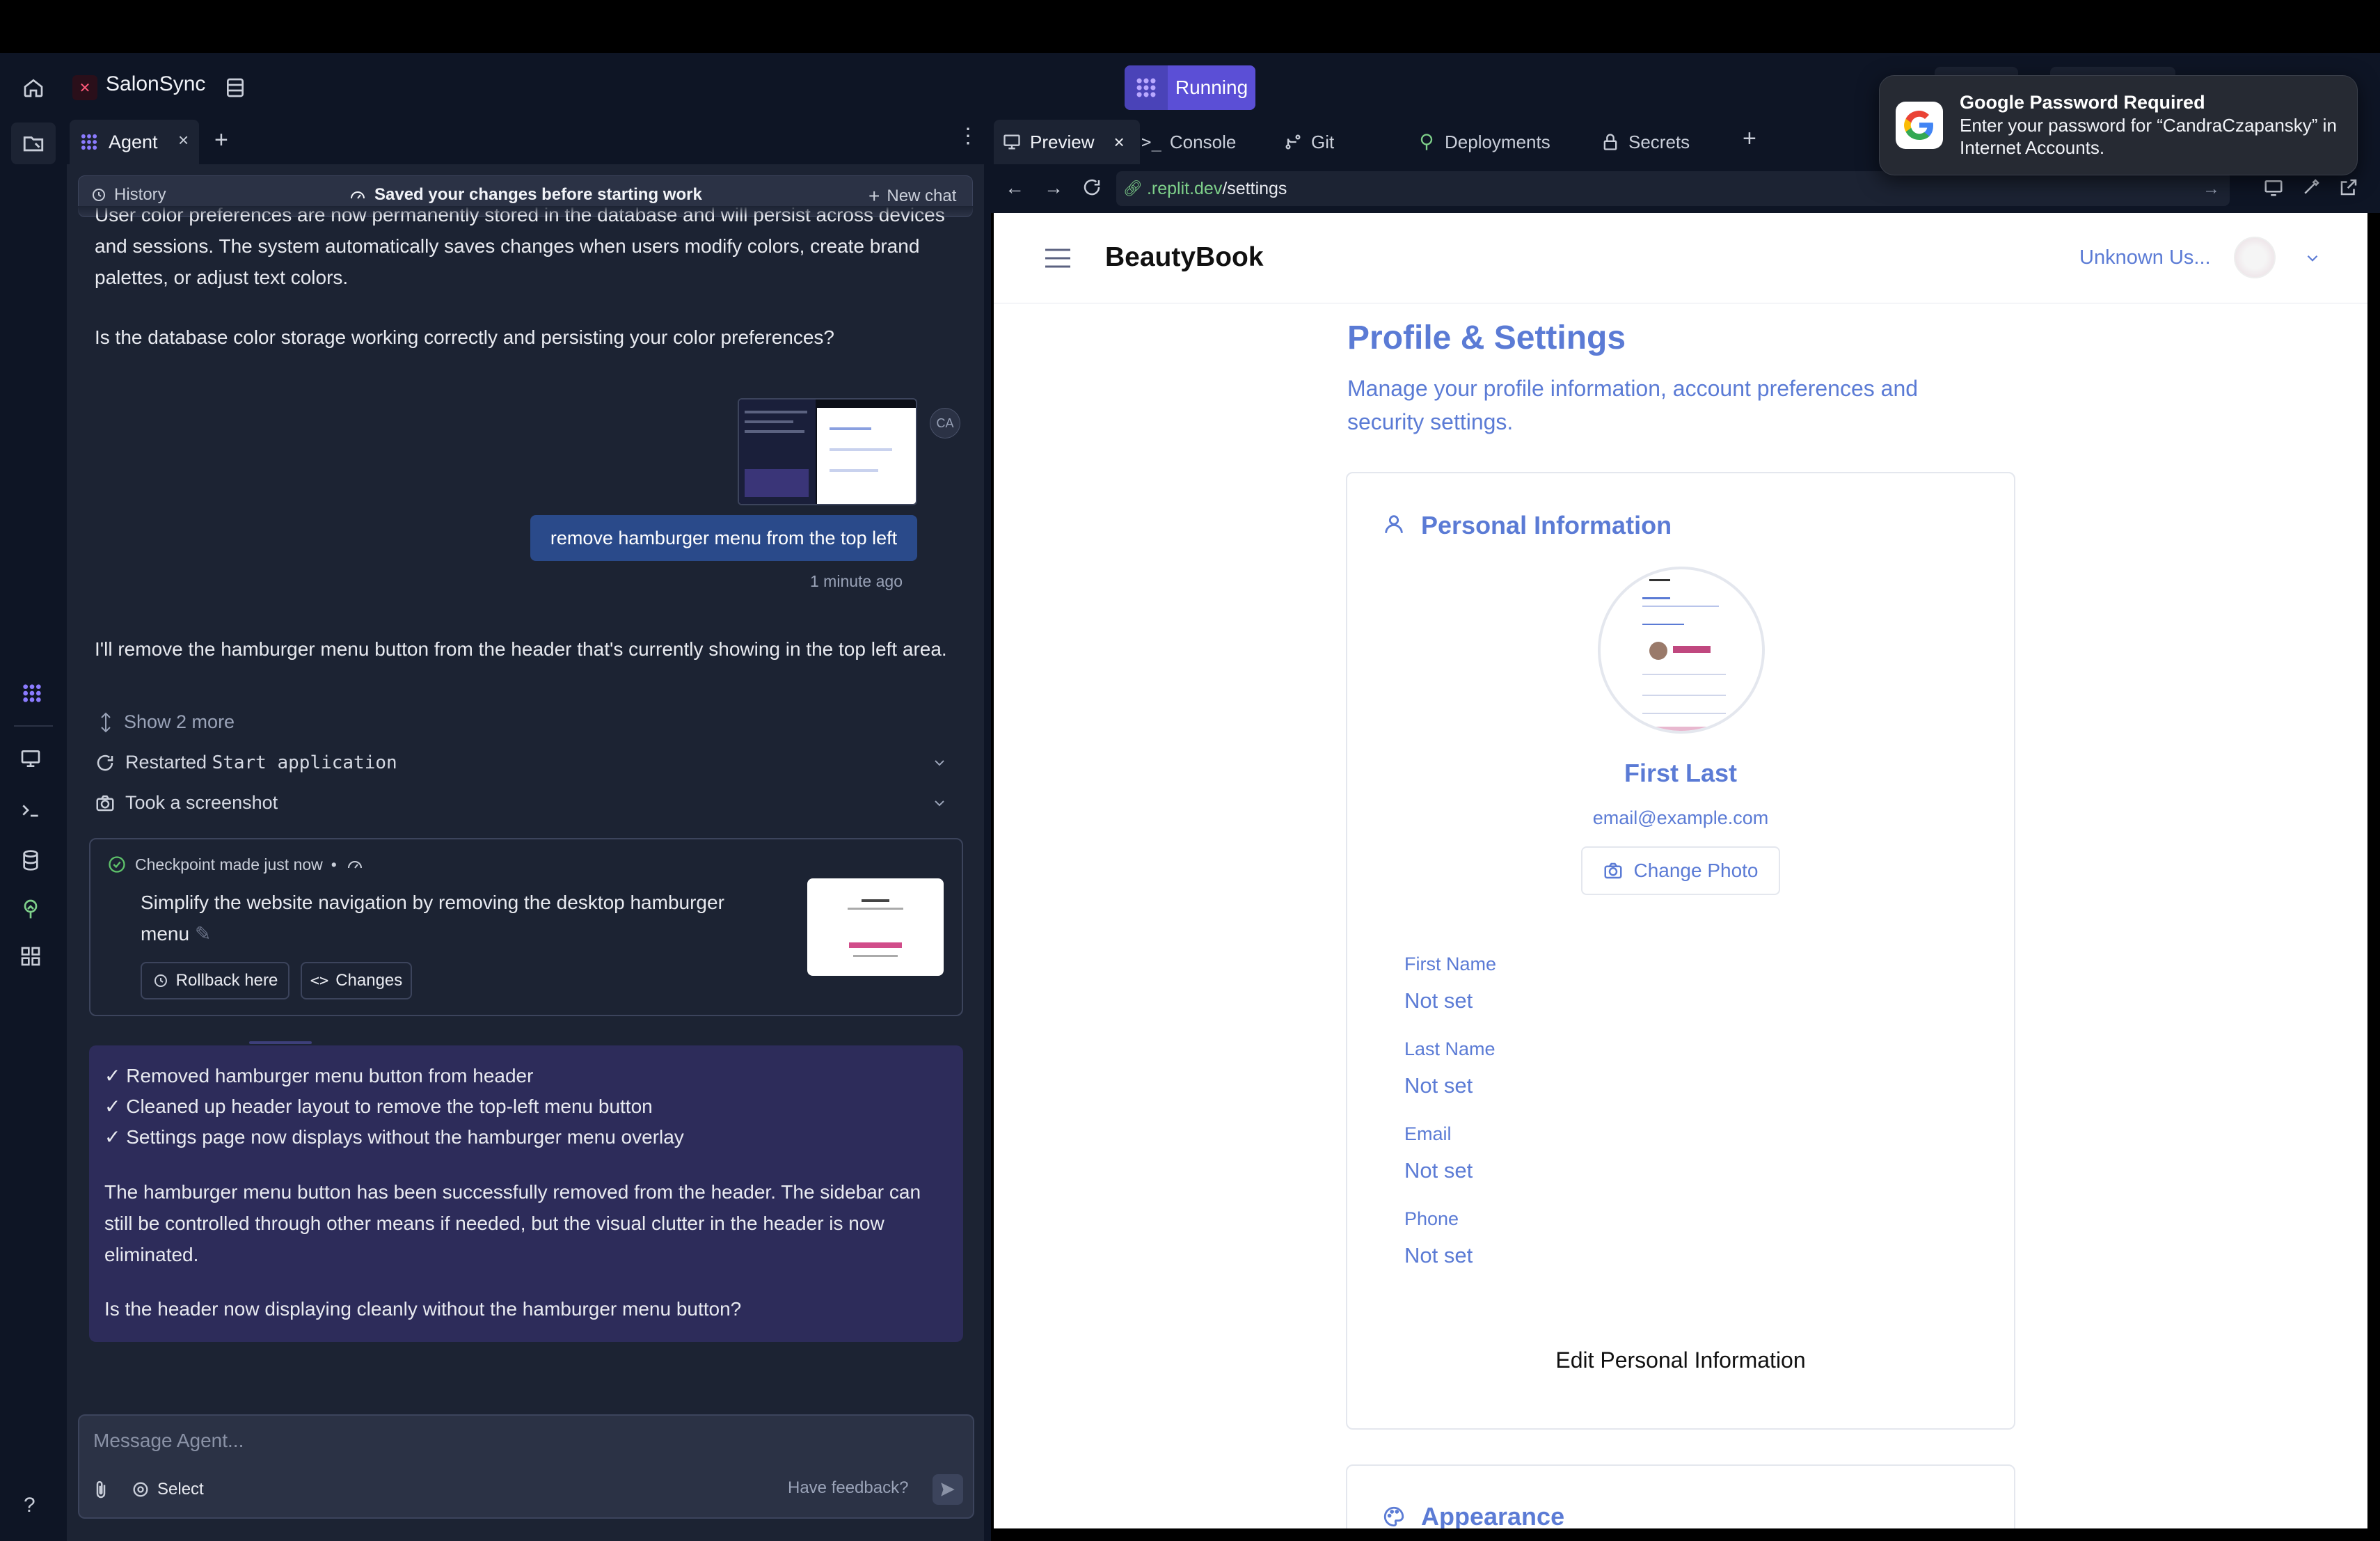 This screenshot has height=1541, width=2380. I want to click on saved-notice: Saved your changes before starting work, so click(525, 195).